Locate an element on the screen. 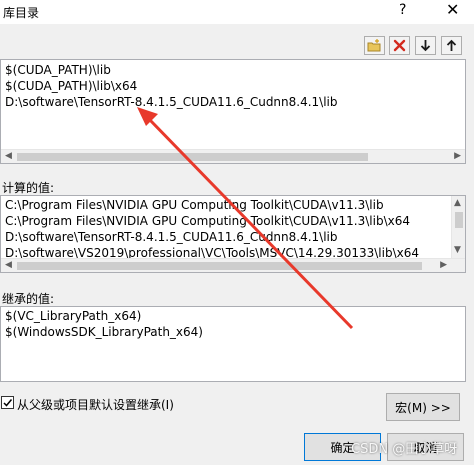 Image resolution: width=474 pixels, height=465 pixels. inherited-label: 继承的值: is located at coordinates (28, 299).